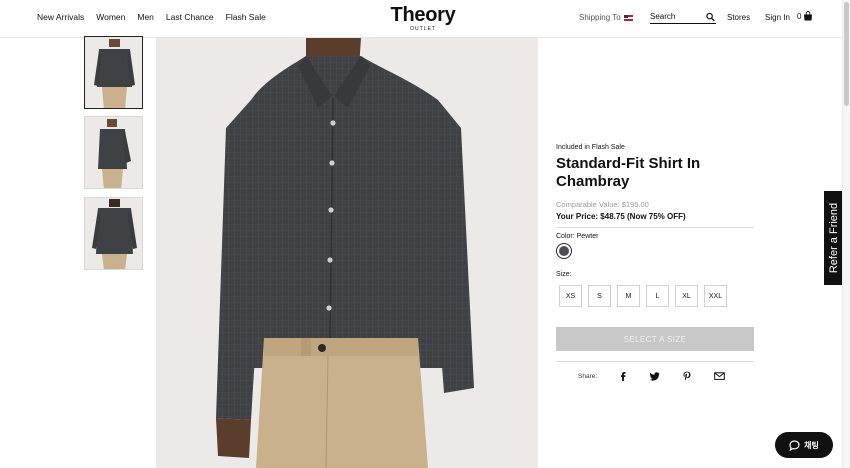  Describe the element at coordinates (846, 54) in the screenshot. I see `scrollbar-thumb` at that location.